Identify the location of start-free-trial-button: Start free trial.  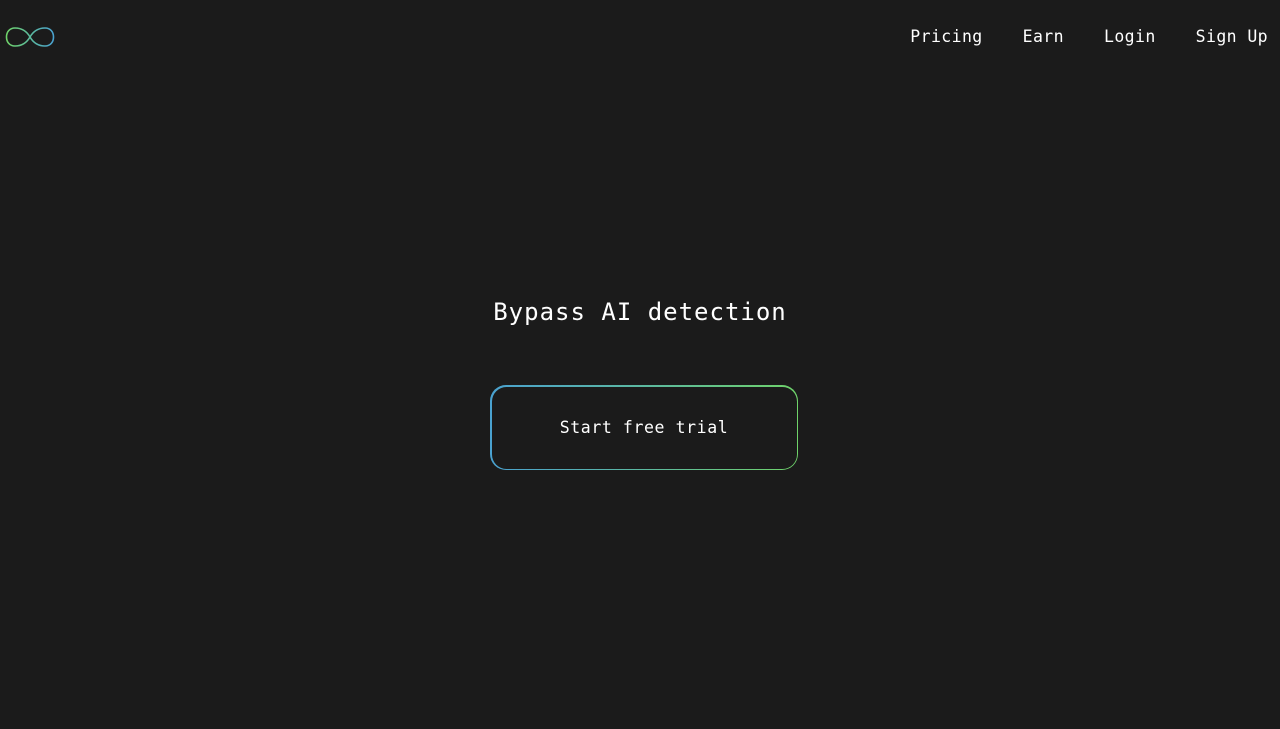
(644, 427).